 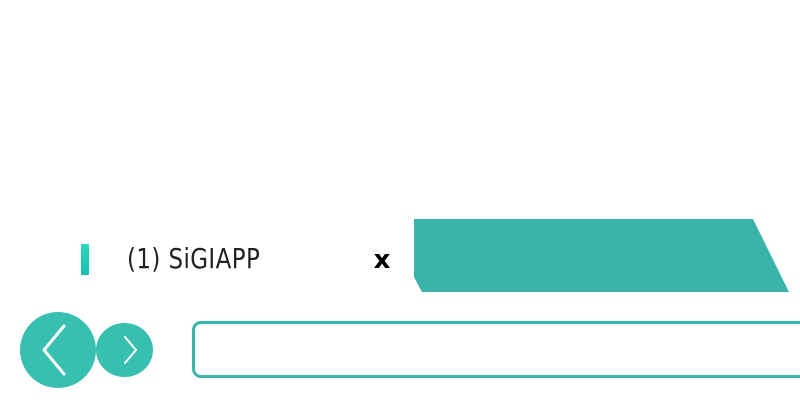 I want to click on address-bar, so click(x=496, y=349).